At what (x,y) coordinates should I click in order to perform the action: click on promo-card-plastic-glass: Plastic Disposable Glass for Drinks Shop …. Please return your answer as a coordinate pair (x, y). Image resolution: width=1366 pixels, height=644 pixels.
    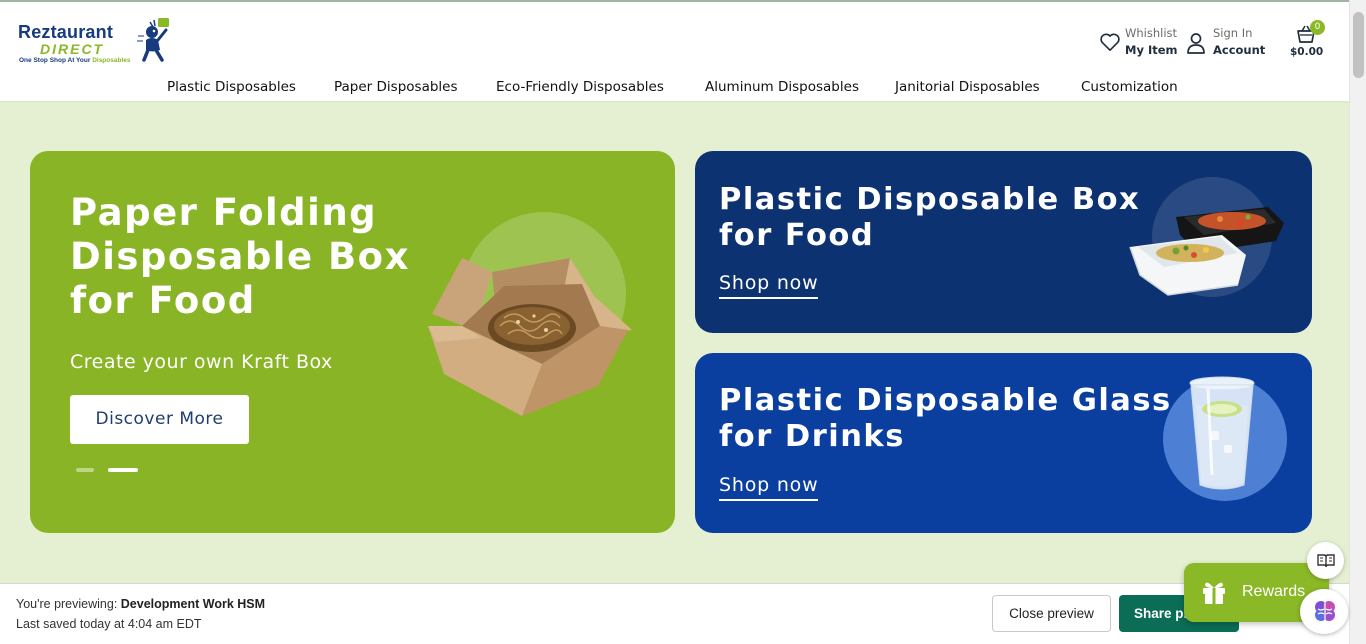
    Looking at the image, I should click on (1003, 443).